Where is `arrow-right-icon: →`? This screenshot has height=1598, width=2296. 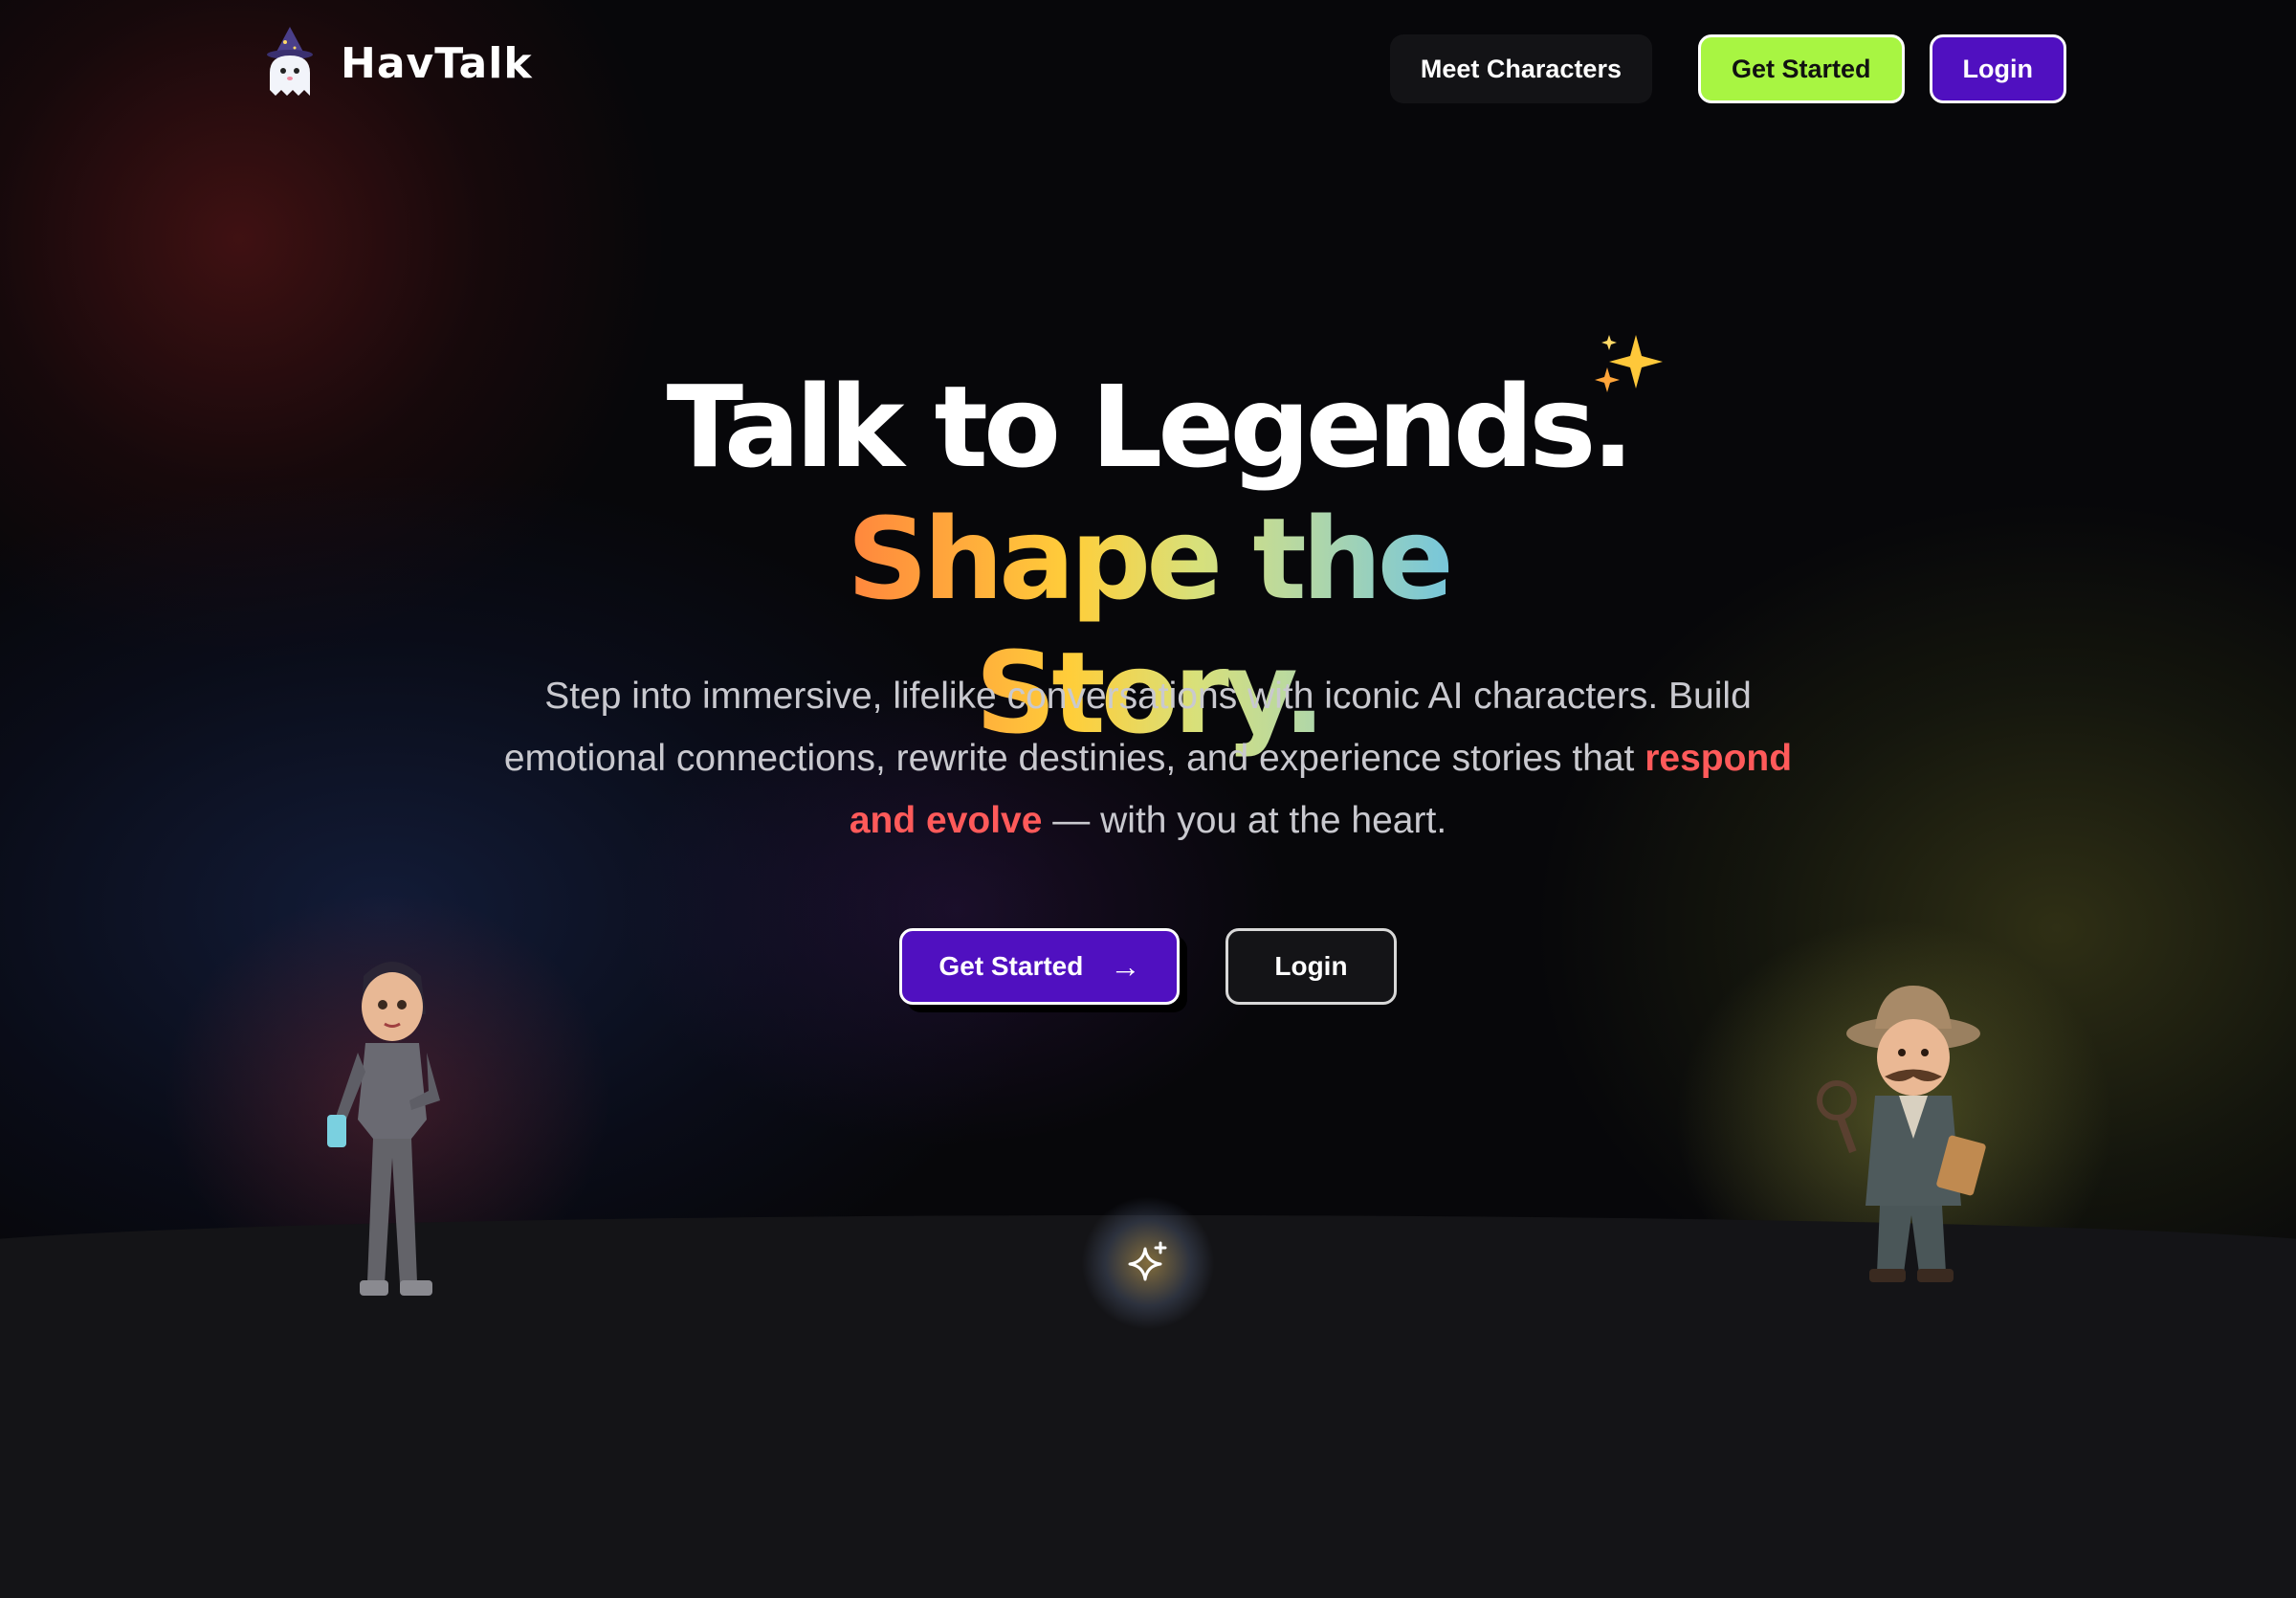
arrow-right-icon: → is located at coordinates (1125, 966).